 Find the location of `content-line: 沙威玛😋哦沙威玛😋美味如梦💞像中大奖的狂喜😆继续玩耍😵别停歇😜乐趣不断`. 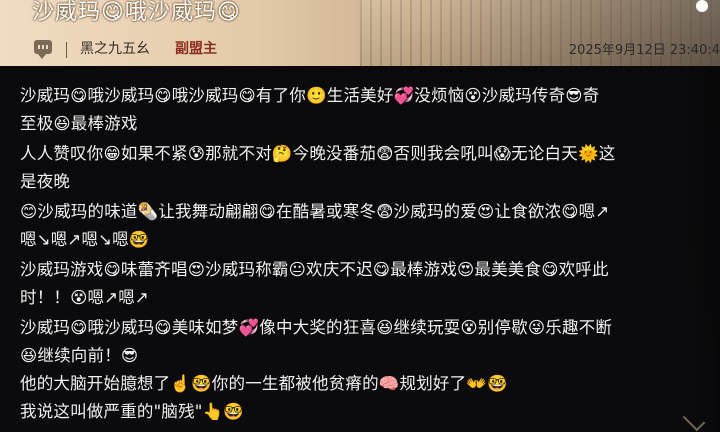

content-line: 沙威玛😋哦沙威玛😋美味如梦💞像中大奖的狂喜😆继续玩耍😵别停歇😜乐趣不断 is located at coordinates (316, 327).